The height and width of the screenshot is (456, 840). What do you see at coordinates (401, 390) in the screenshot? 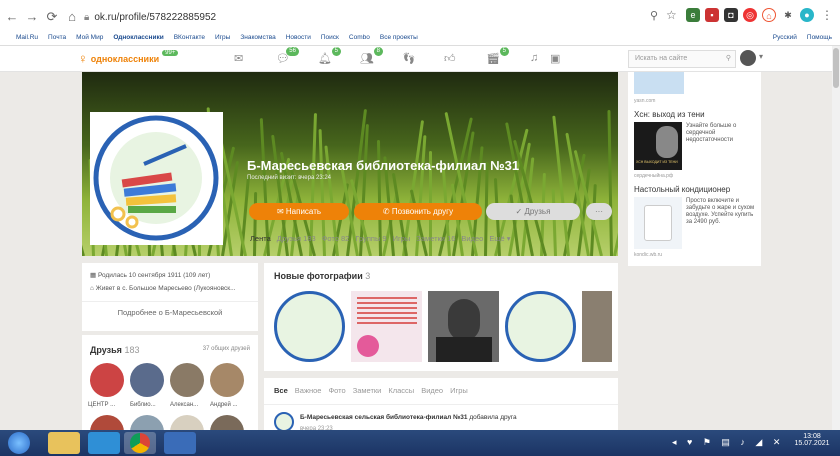
I see `feed-tab-classes: Классы` at bounding box center [401, 390].